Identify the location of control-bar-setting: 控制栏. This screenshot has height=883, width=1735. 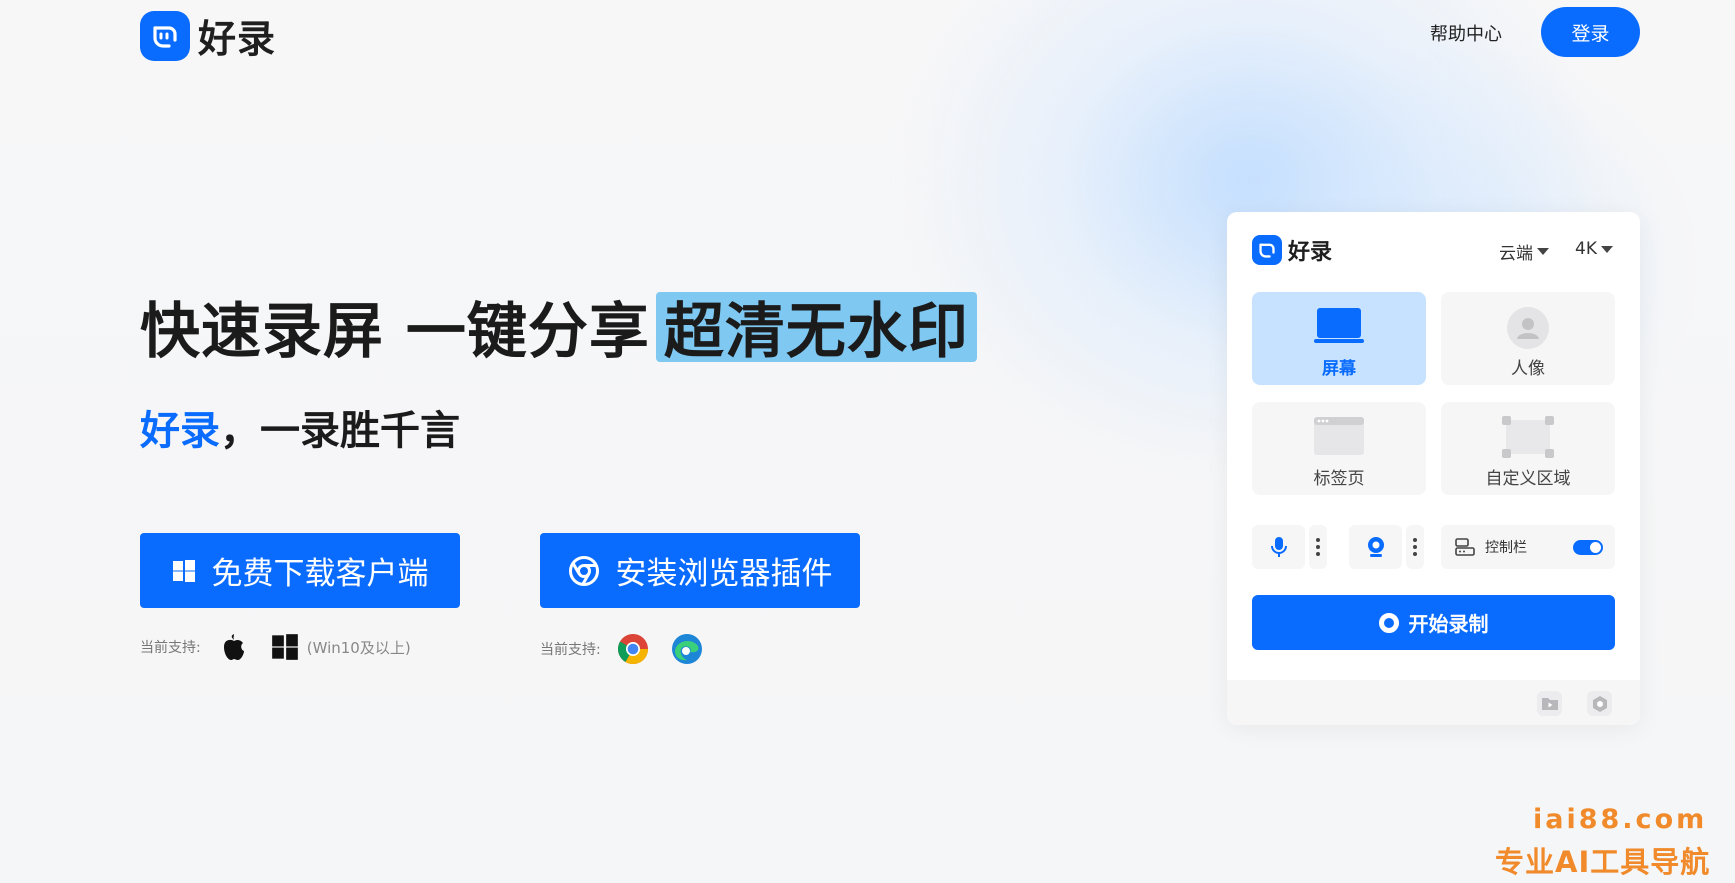
(1528, 547).